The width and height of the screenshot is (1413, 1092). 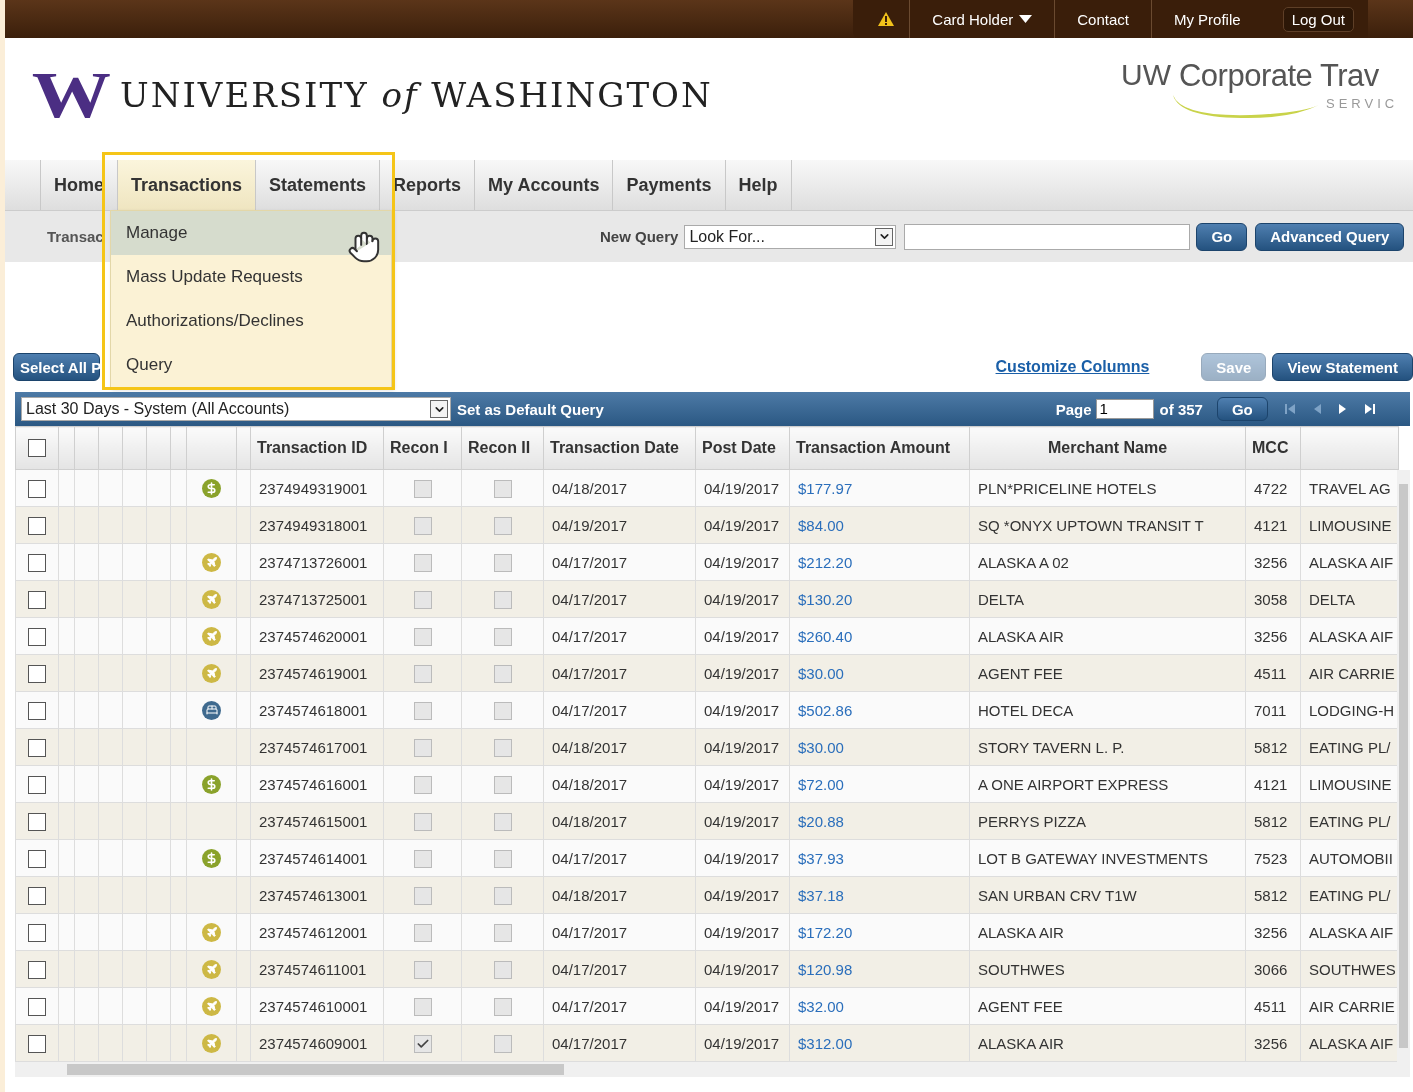 What do you see at coordinates (825, 562) in the screenshot?
I see `amount-link: $212.20` at bounding box center [825, 562].